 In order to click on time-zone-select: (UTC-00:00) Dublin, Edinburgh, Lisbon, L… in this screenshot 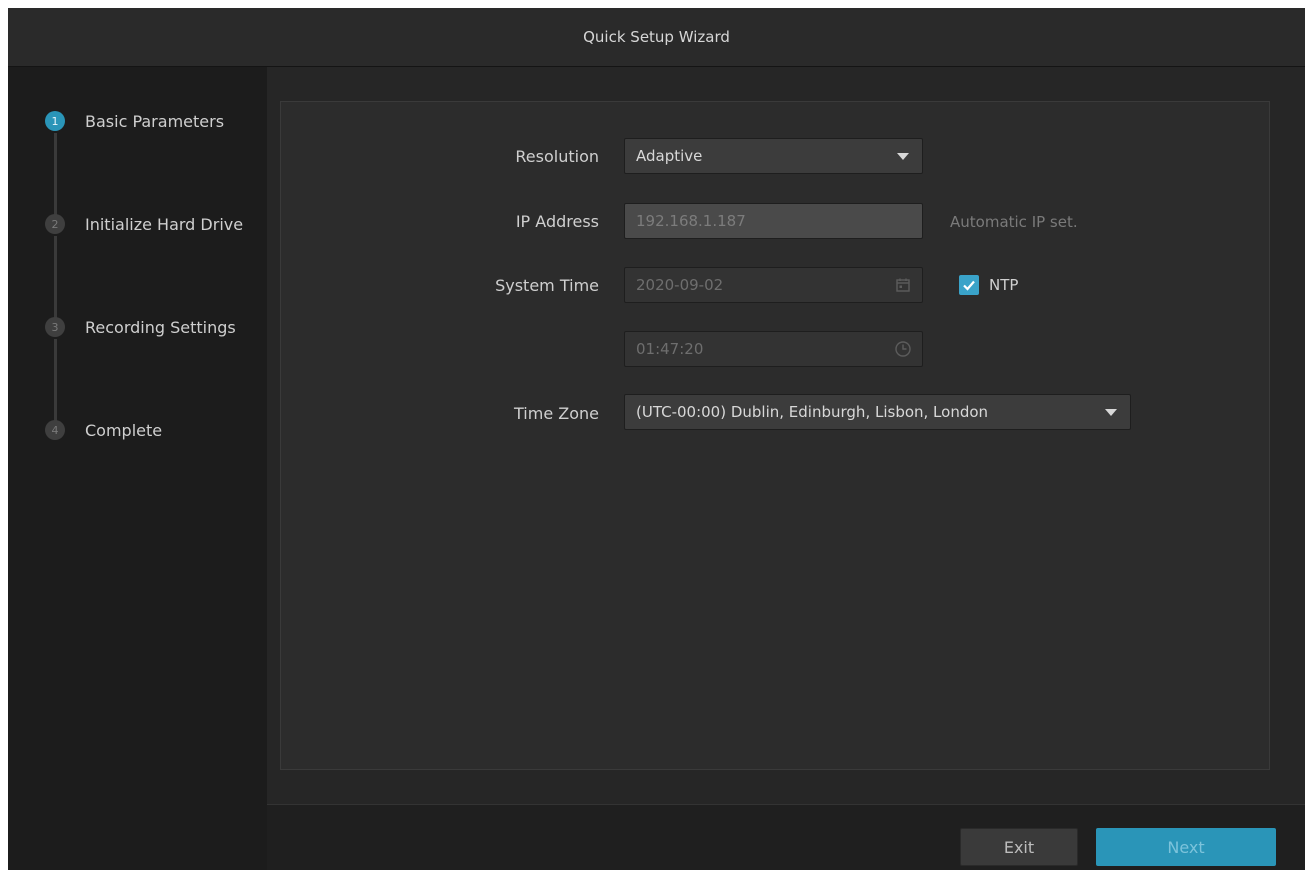, I will do `click(877, 412)`.